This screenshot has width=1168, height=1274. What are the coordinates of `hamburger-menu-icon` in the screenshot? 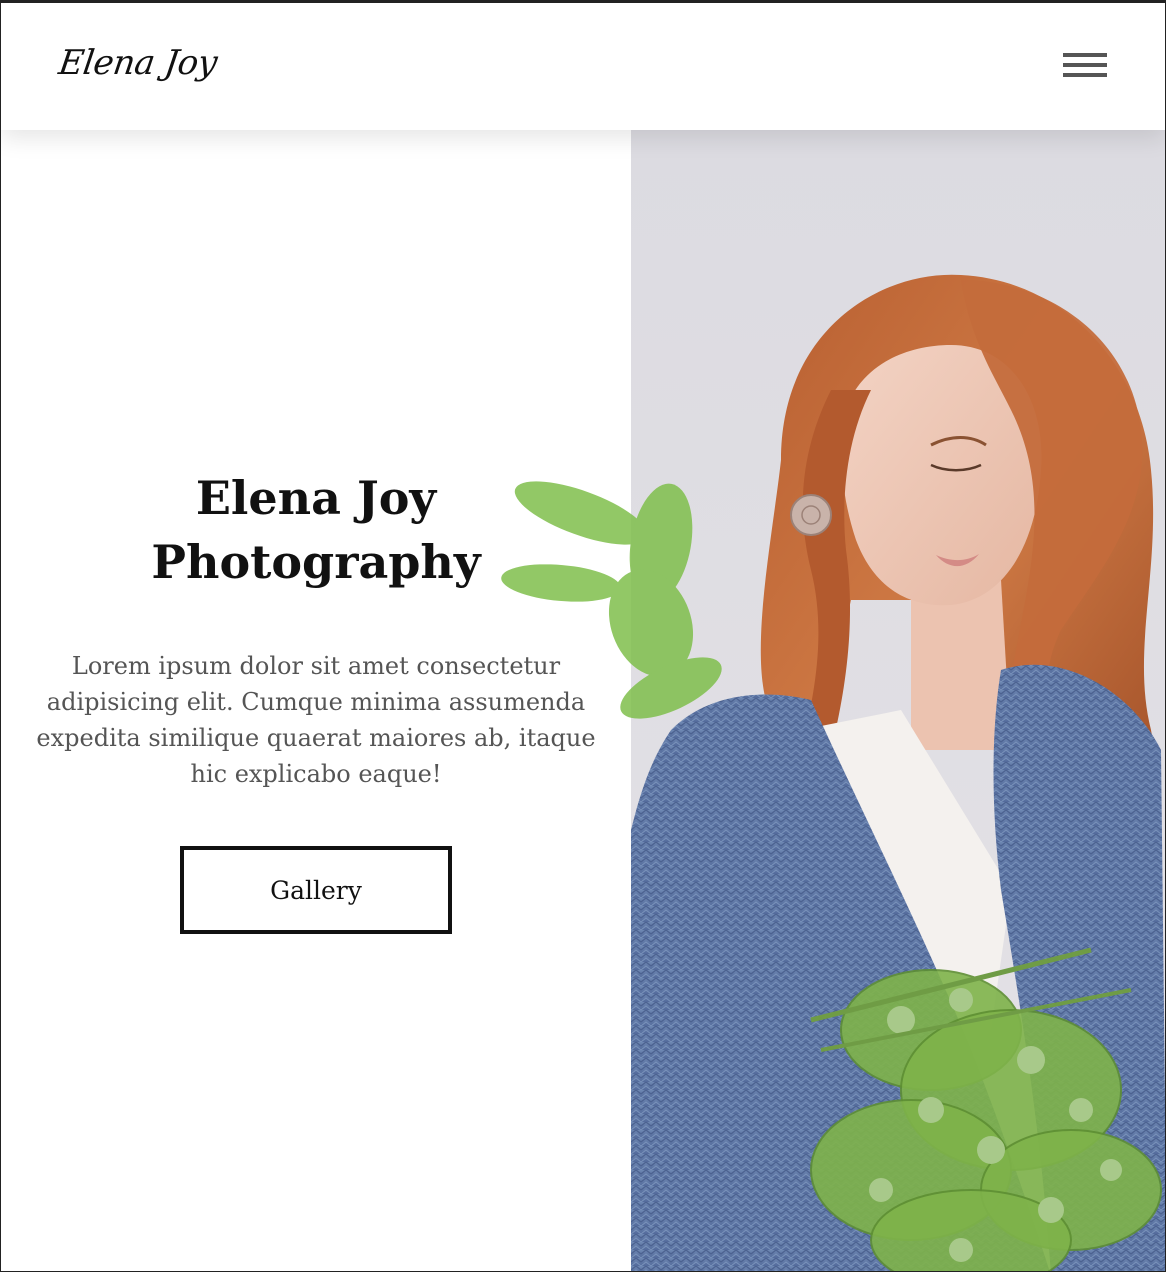 It's located at (1086, 67).